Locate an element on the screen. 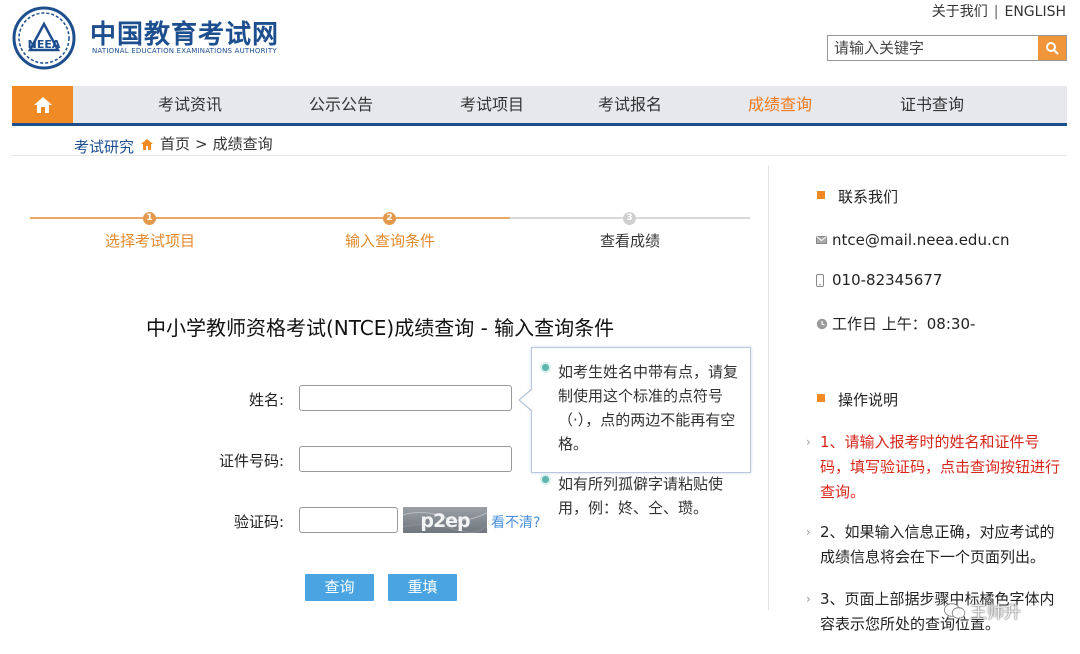 The image size is (1080, 654). guide-item: › 1、请输入报考时的姓名和证件号码，填写验证码，点击查询按钮进行查询。 is located at coordinates (937, 467).